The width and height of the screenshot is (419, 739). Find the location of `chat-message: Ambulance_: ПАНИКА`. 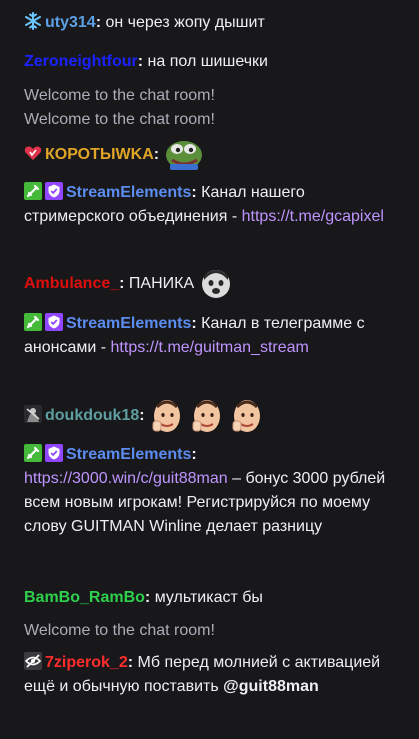

chat-message: Ambulance_: ПАНИКА is located at coordinates (216, 284).